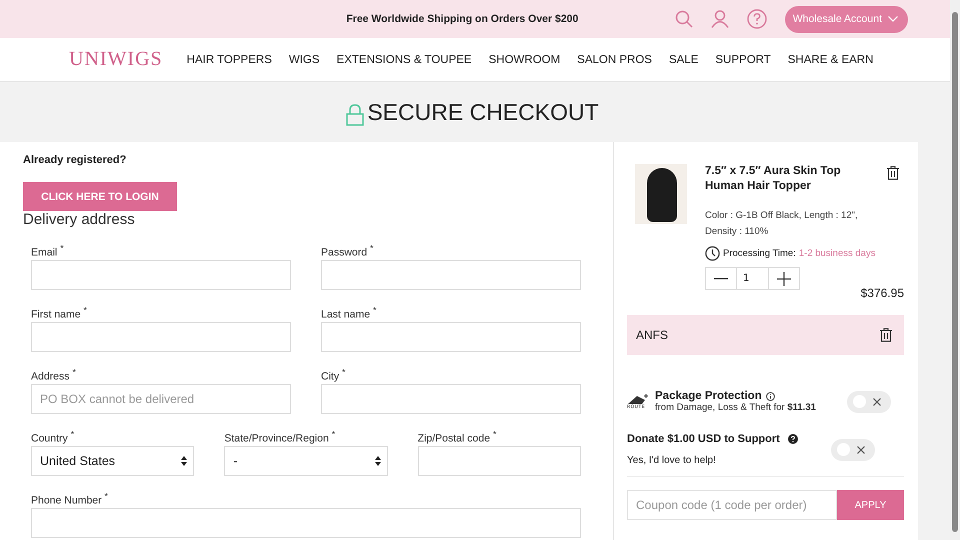  I want to click on plus-icon, so click(784, 279).